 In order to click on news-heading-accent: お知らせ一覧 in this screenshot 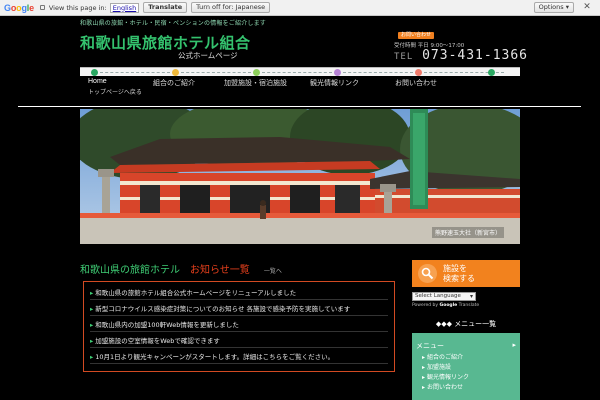, I will do `click(220, 270)`.